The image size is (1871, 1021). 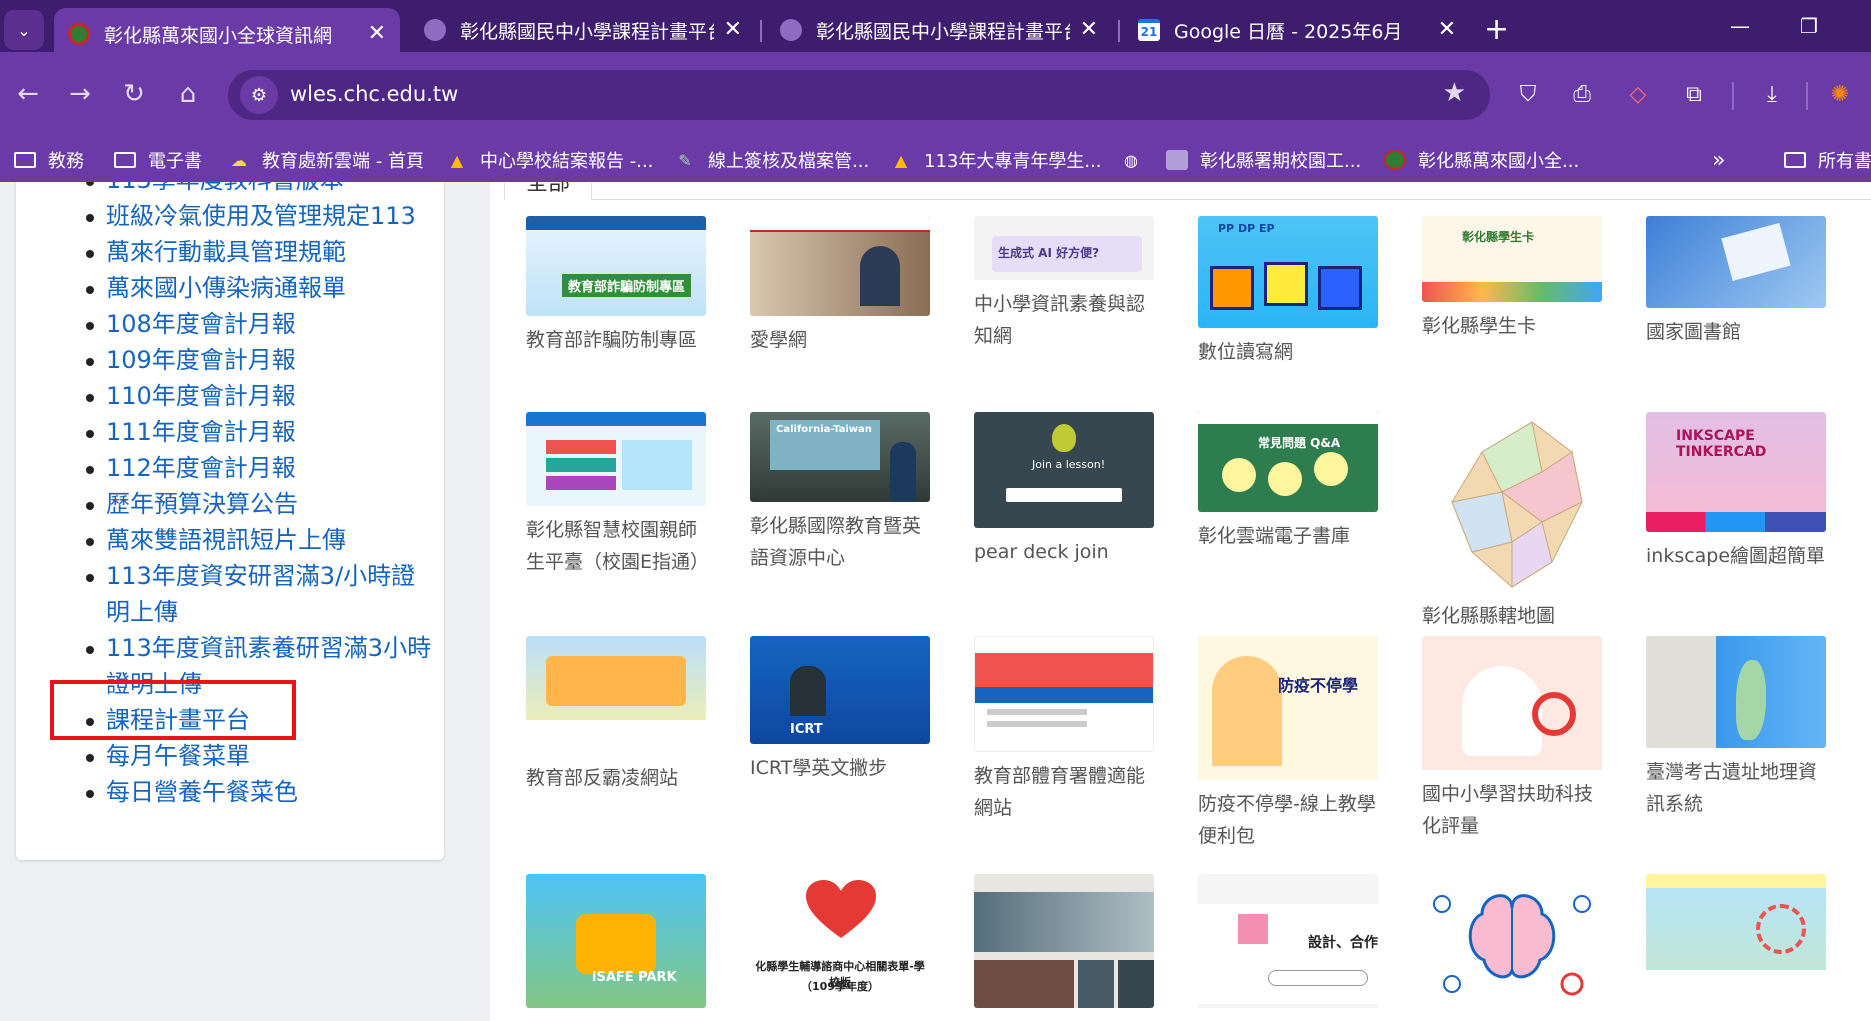 What do you see at coordinates (1288, 941) in the screenshot?
I see `resource-tile: 設計、合作` at bounding box center [1288, 941].